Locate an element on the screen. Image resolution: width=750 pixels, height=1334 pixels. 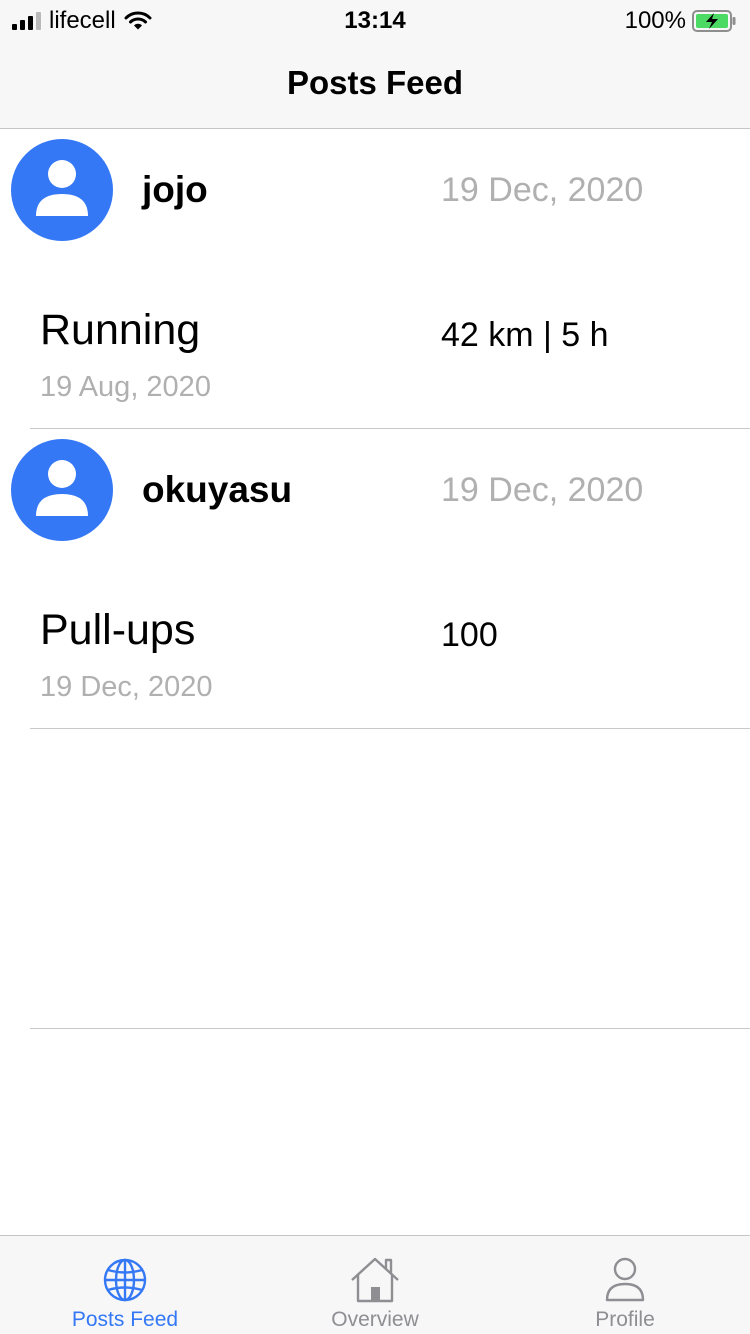
activity-metric: 100 is located at coordinates (469, 635).